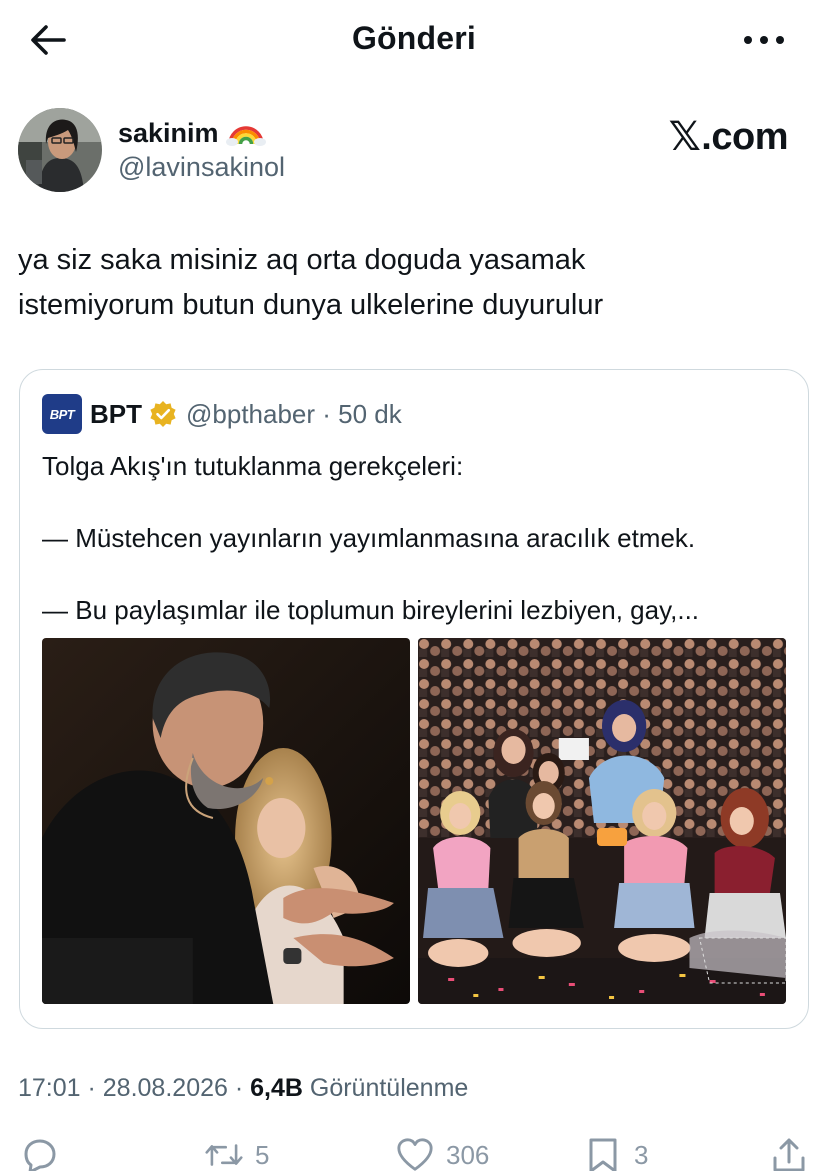 This screenshot has height=1171, width=828. I want to click on bookmark-button: 3, so click(616, 1153).